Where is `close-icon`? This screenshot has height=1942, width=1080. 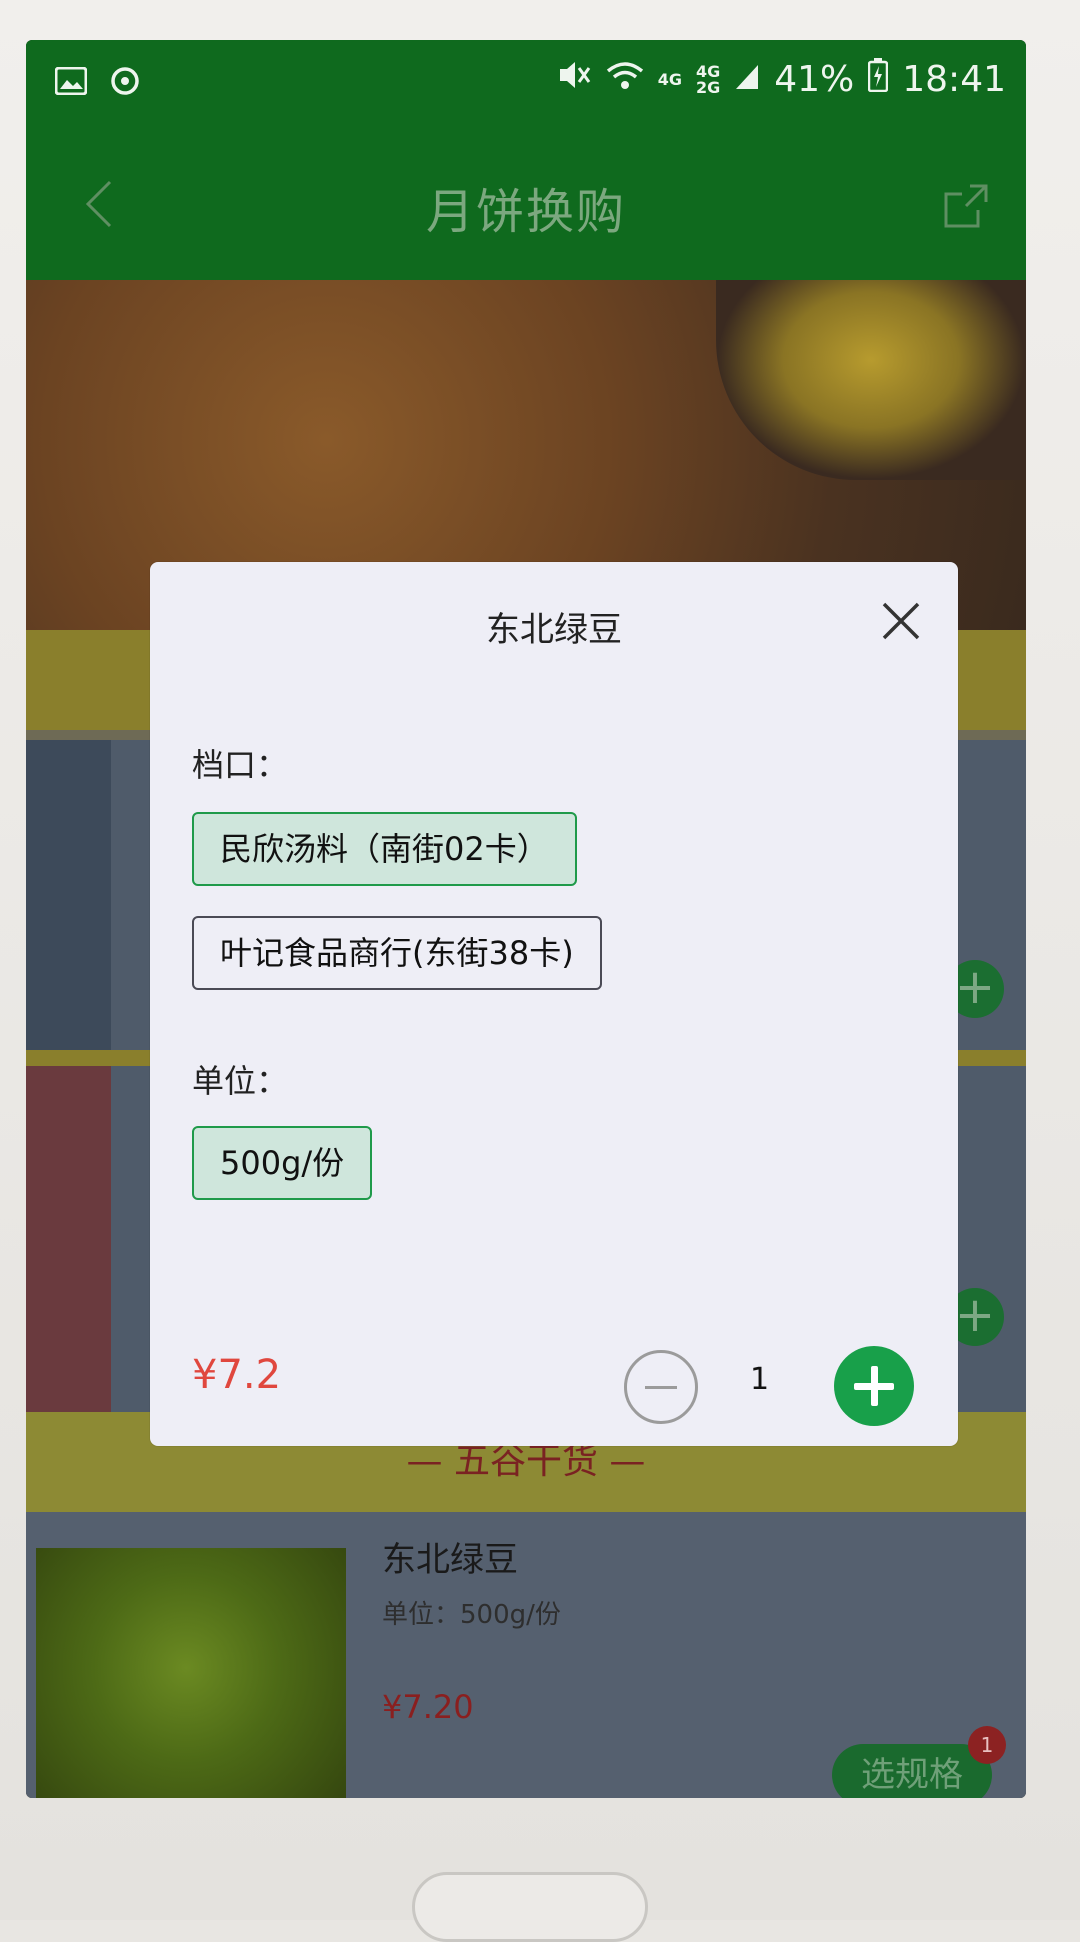 close-icon is located at coordinates (901, 621).